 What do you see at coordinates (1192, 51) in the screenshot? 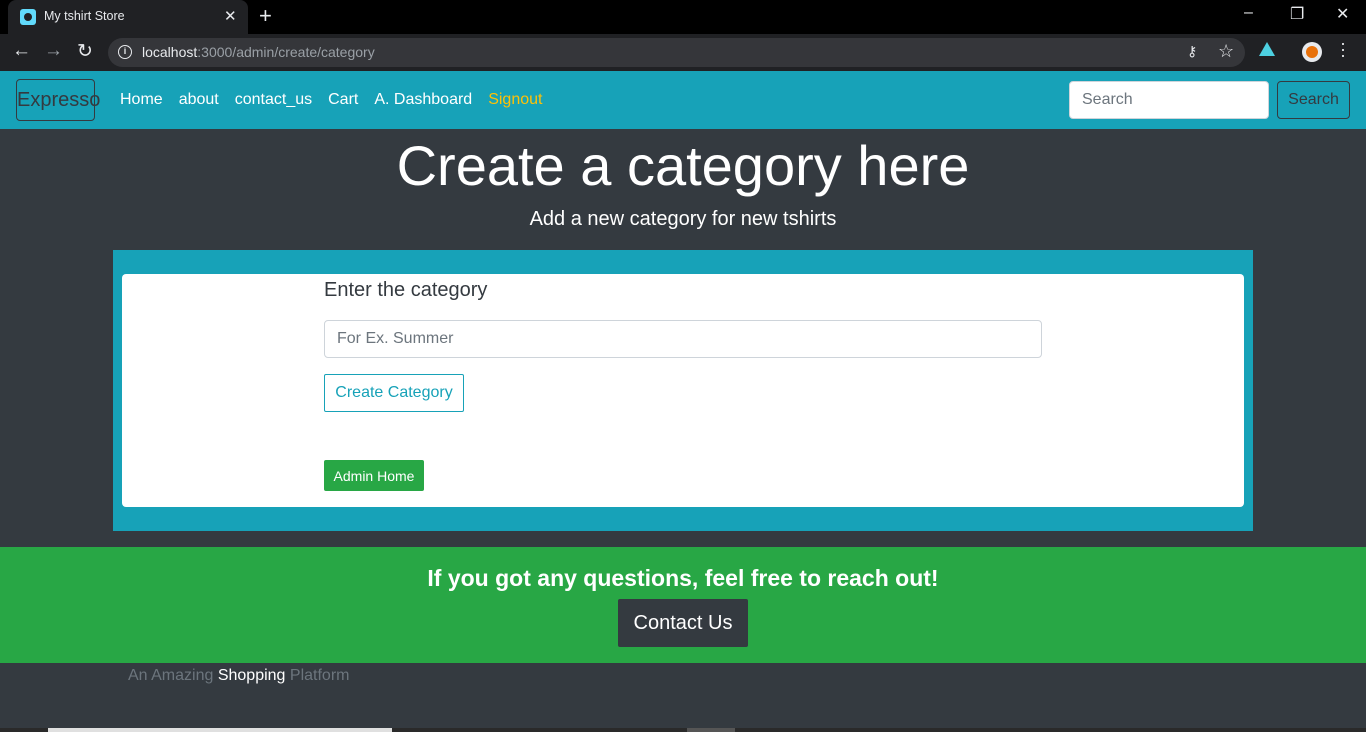
I see `key-icon: ⚷` at bounding box center [1192, 51].